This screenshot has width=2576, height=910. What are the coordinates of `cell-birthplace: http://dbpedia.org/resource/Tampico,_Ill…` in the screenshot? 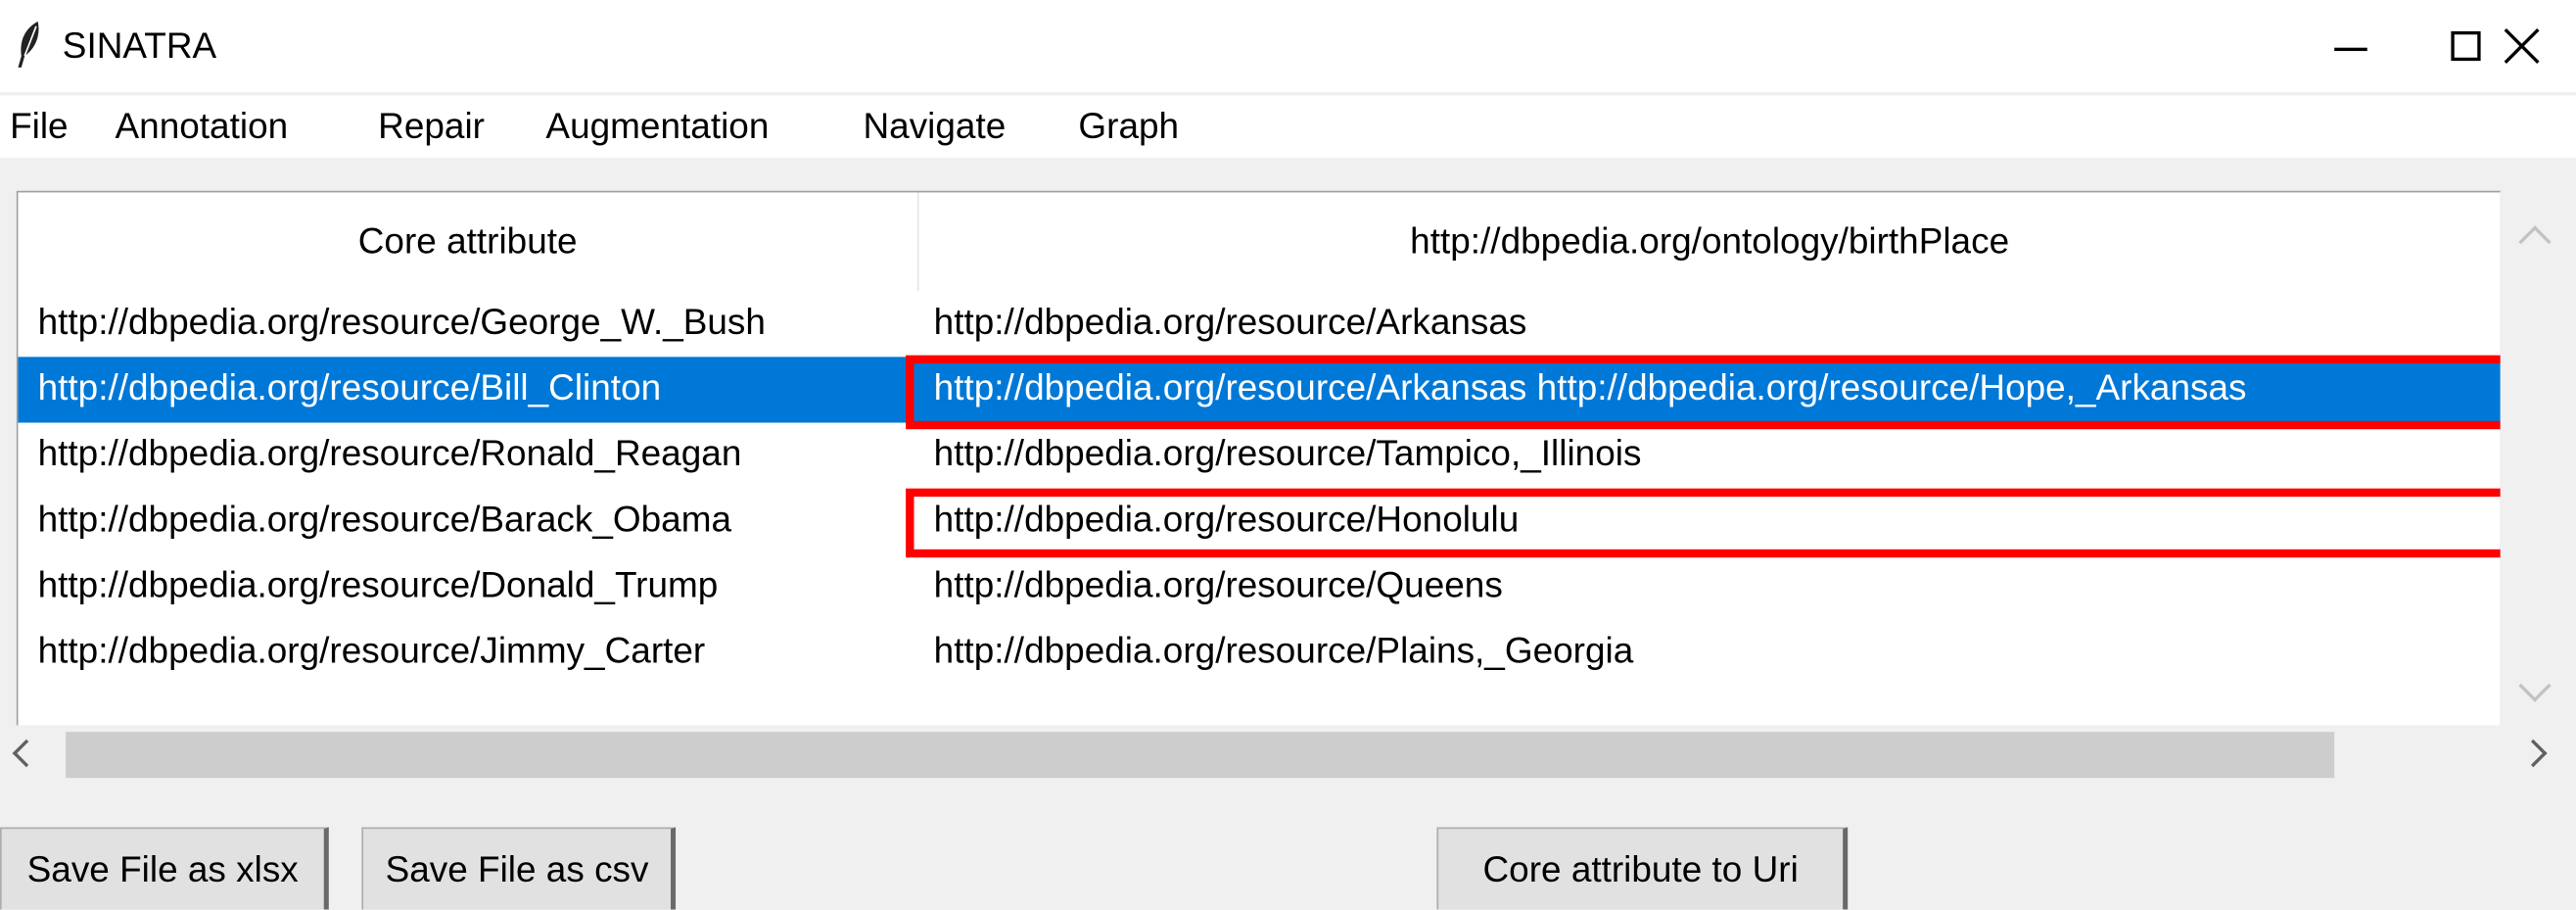 It's located at (1287, 453).